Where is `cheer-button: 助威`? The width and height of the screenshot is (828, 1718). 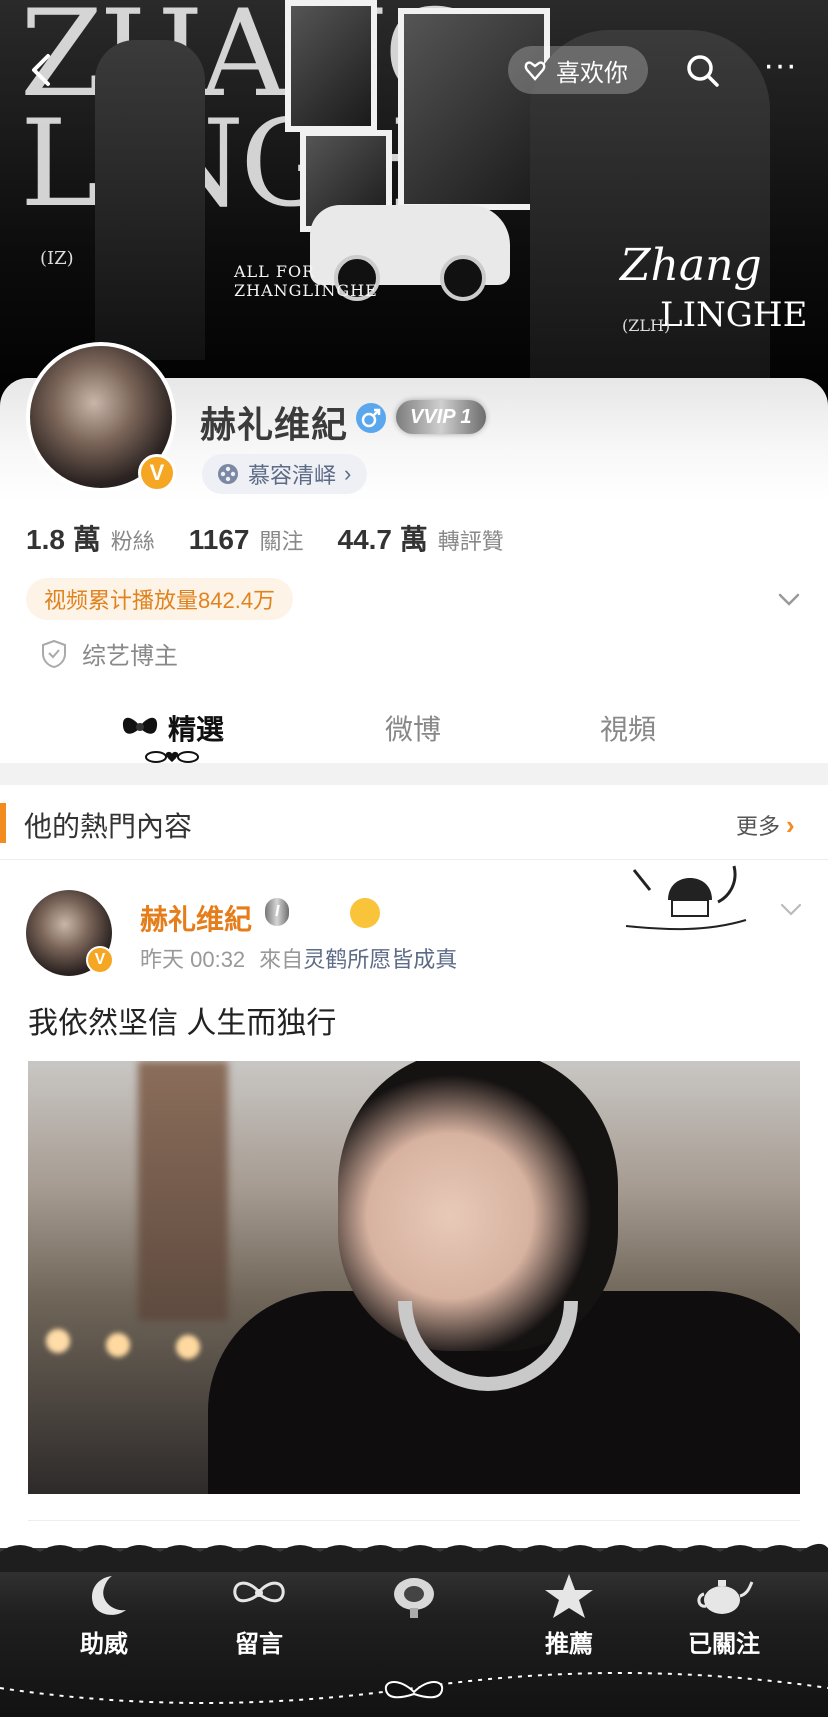 cheer-button: 助威 is located at coordinates (104, 1614).